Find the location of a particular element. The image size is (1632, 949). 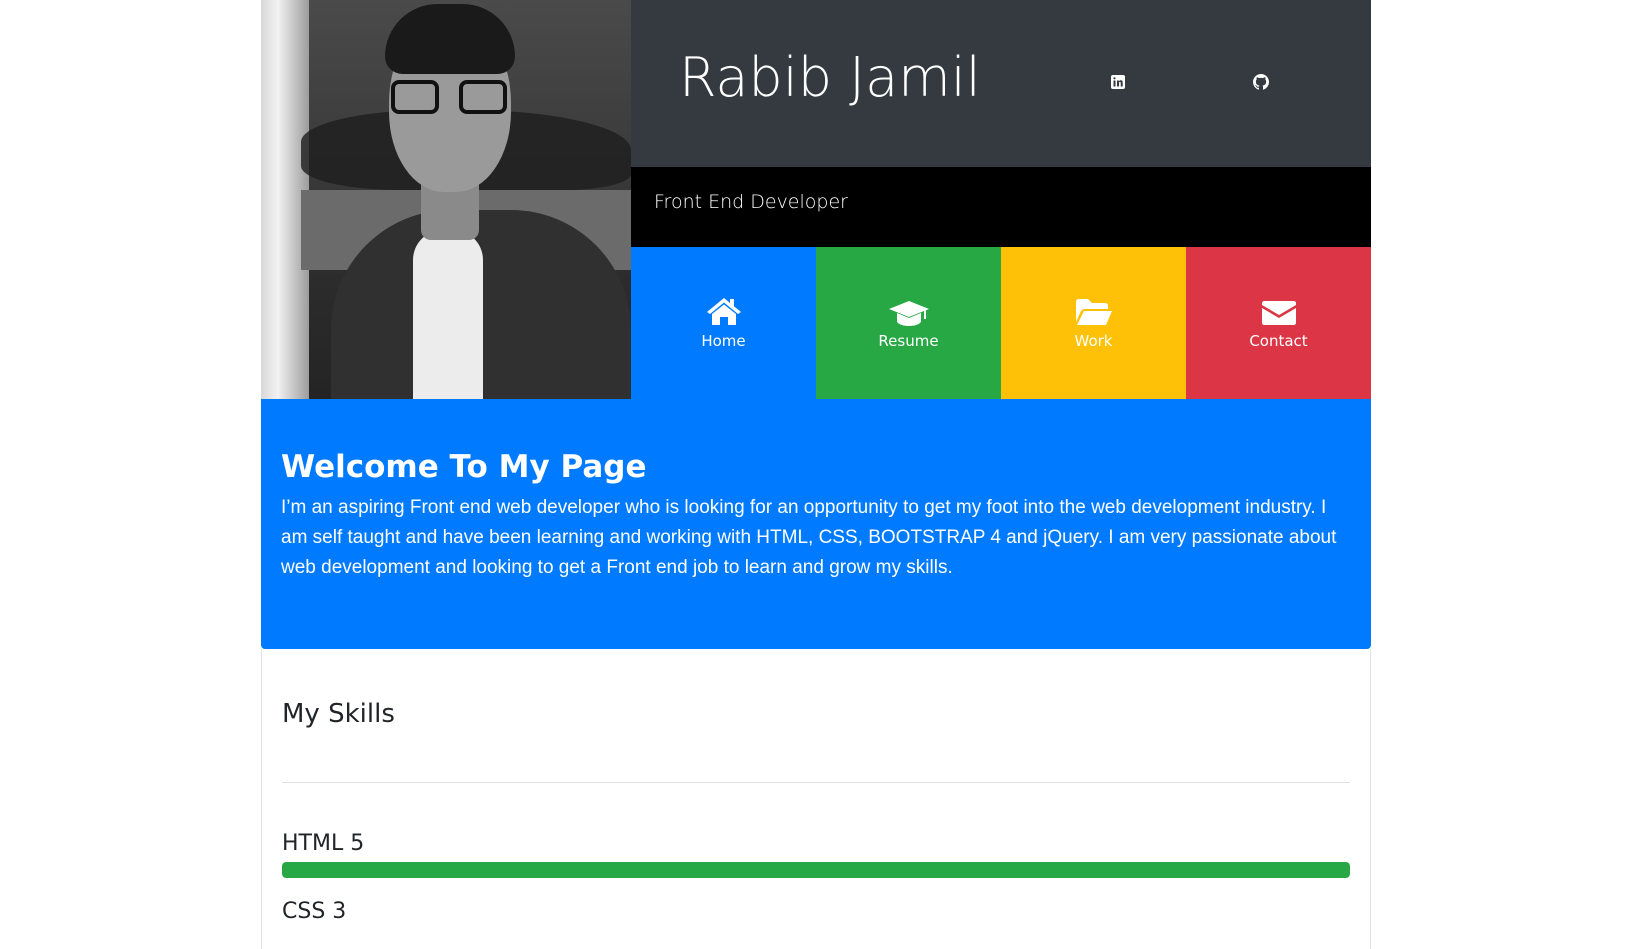

nav-home-label: Home is located at coordinates (723, 341).